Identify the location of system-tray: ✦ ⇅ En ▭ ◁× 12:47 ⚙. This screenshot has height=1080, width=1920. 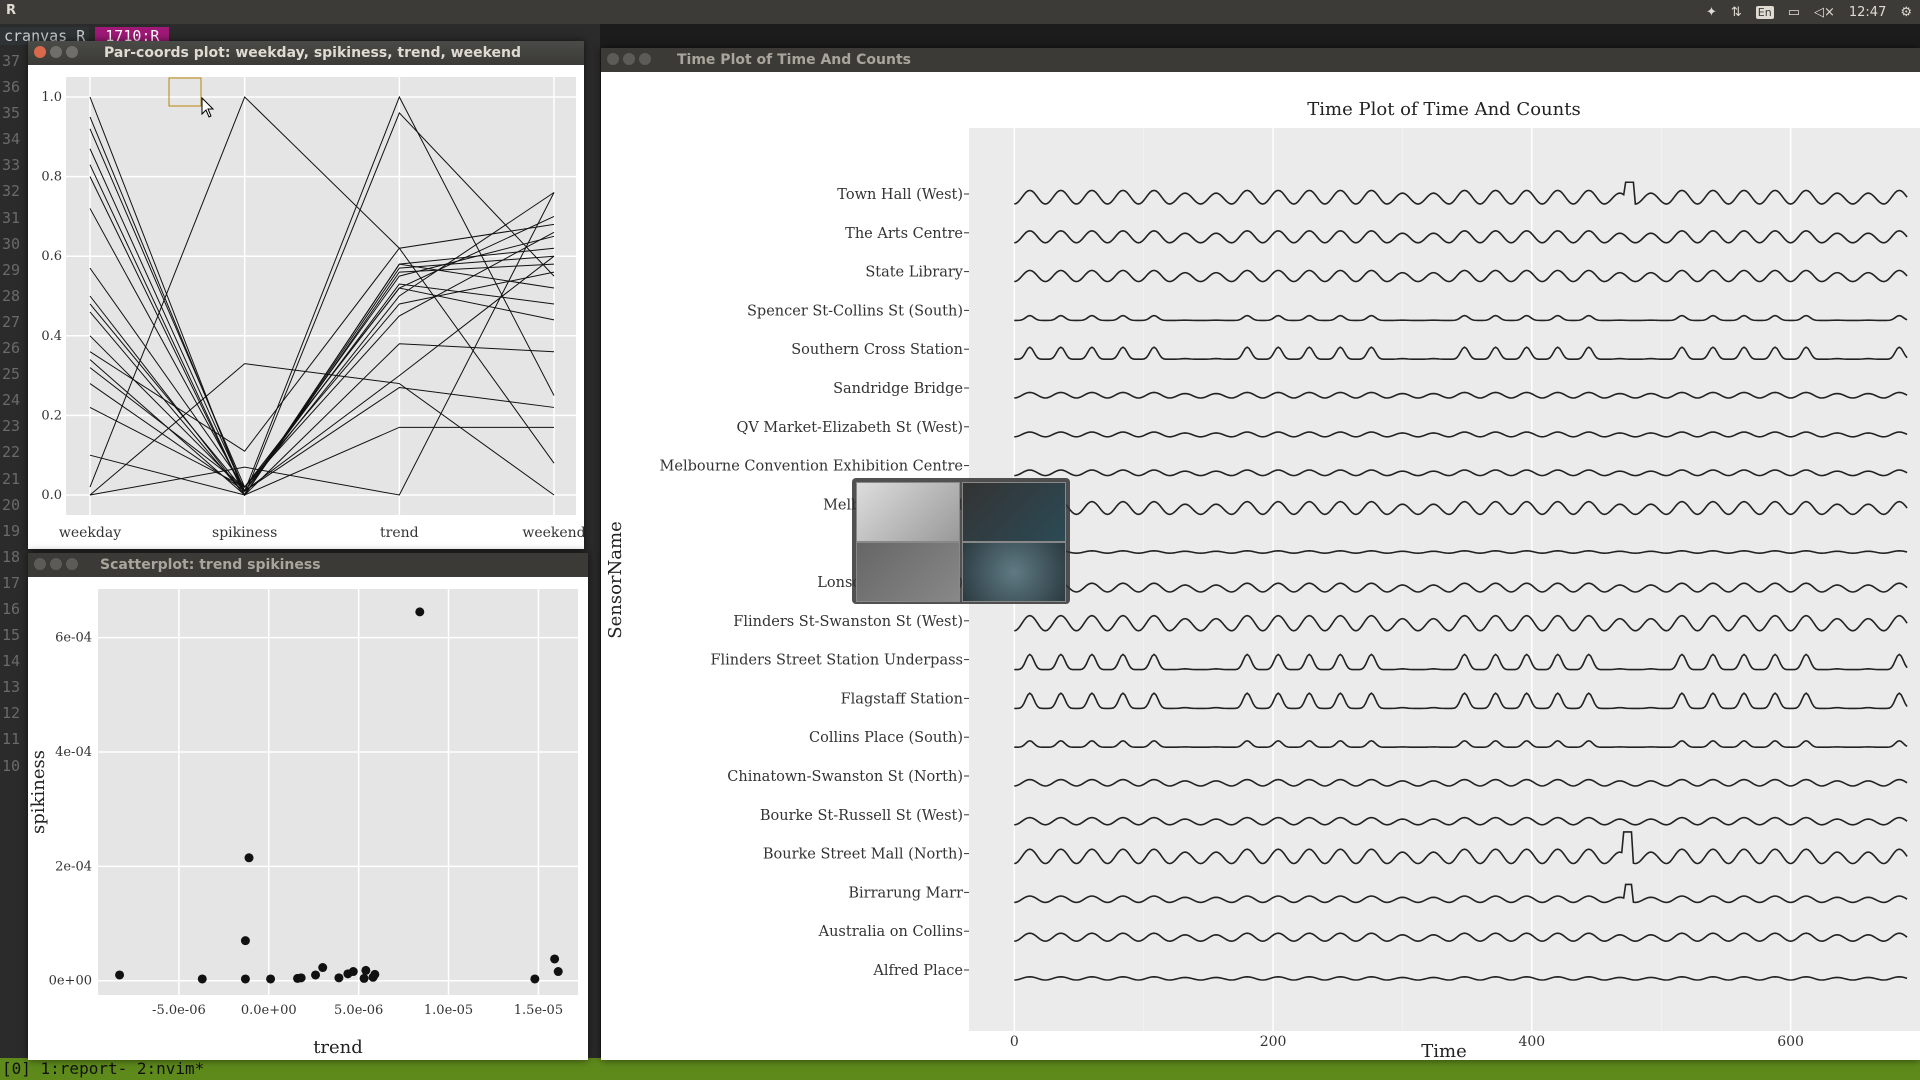
(1809, 12).